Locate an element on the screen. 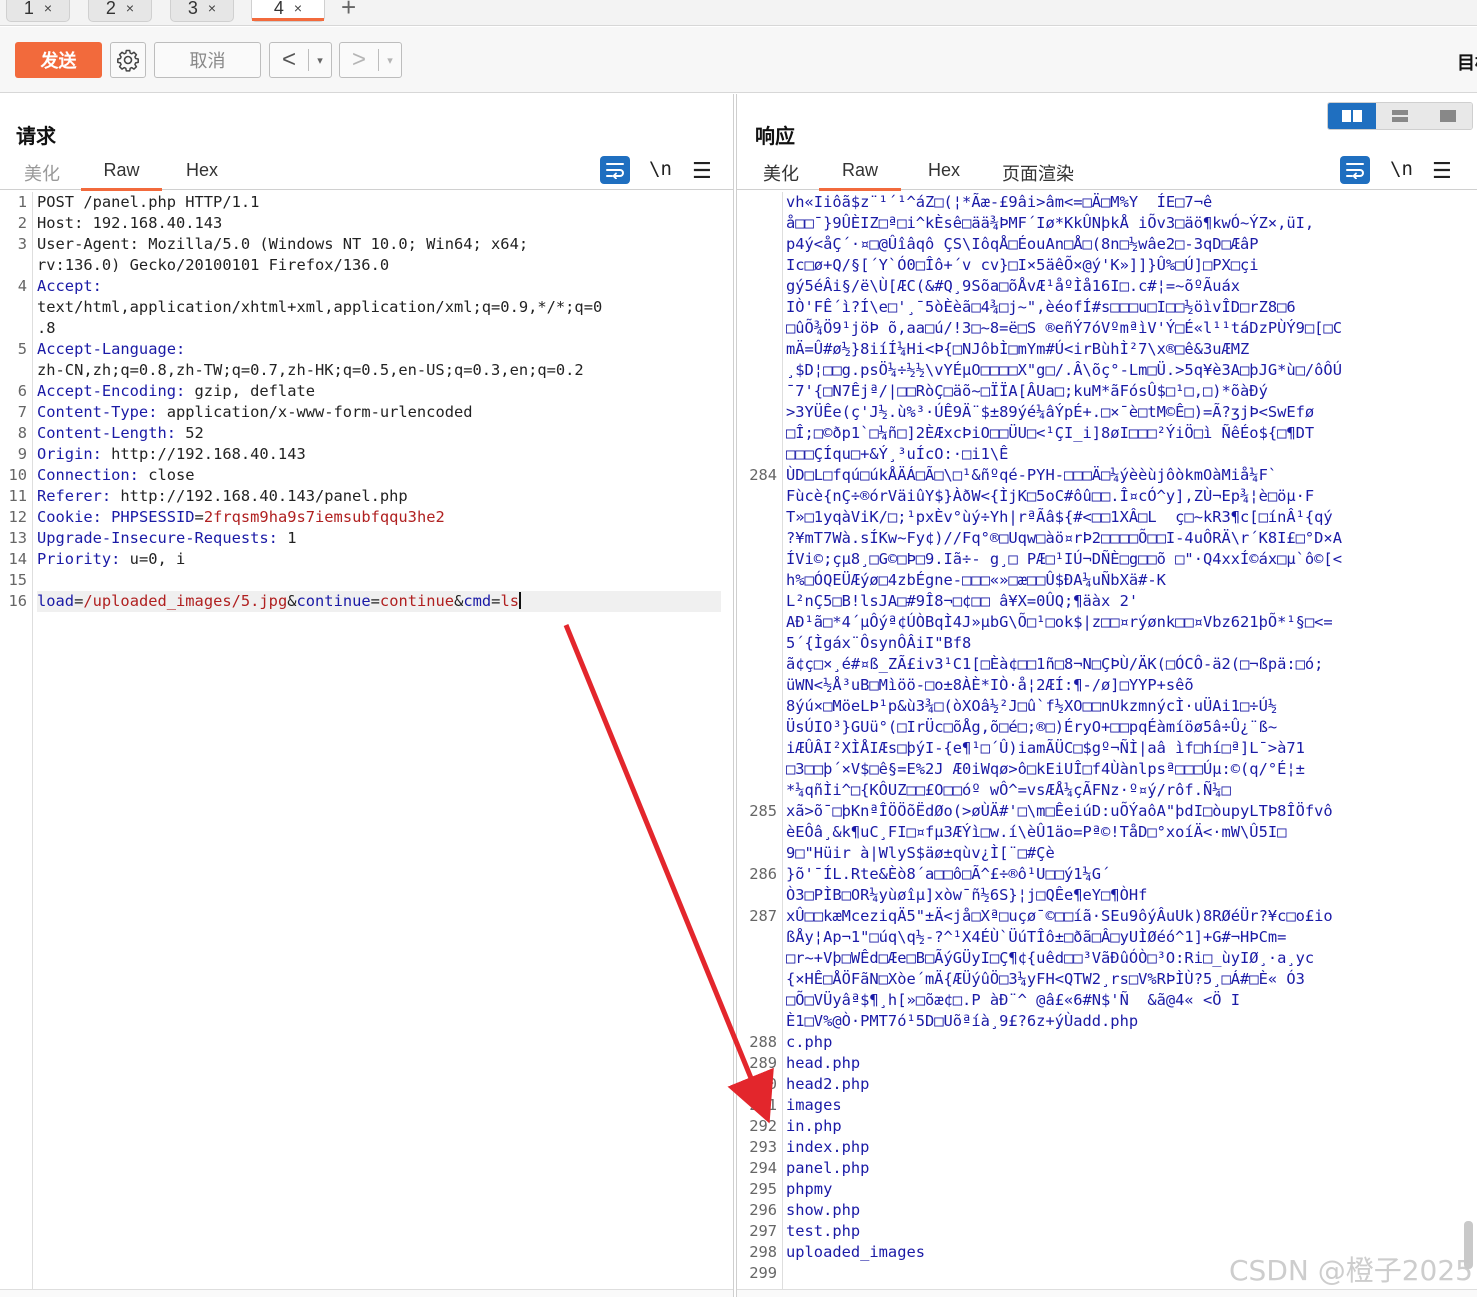 Image resolution: width=1477 pixels, height=1297 pixels. response-horizontal-scrollbar is located at coordinates (1107, 1293).